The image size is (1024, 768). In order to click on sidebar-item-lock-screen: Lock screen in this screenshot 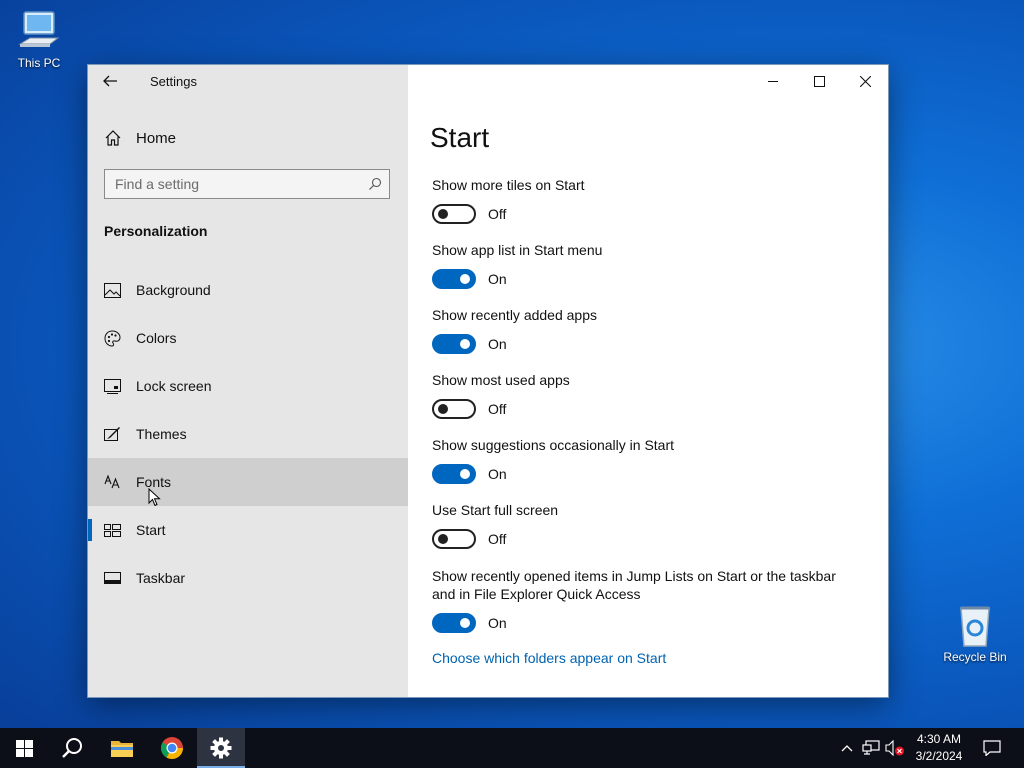, I will do `click(248, 386)`.